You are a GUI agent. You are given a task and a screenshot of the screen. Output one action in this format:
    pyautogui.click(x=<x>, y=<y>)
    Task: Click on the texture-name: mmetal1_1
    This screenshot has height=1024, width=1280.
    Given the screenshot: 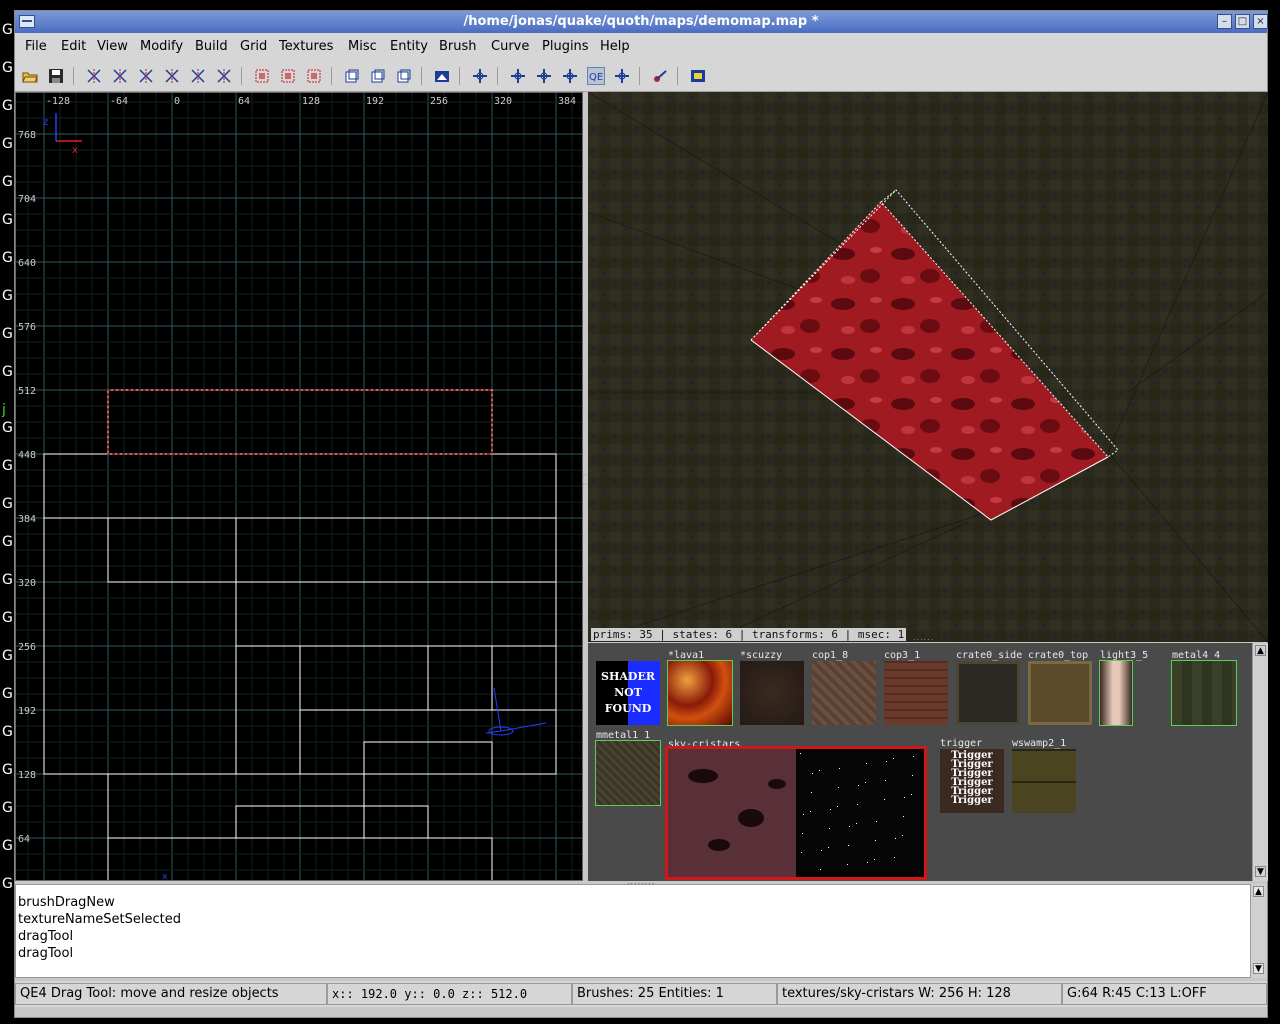 What is the action you would take?
    pyautogui.click(x=623, y=735)
    